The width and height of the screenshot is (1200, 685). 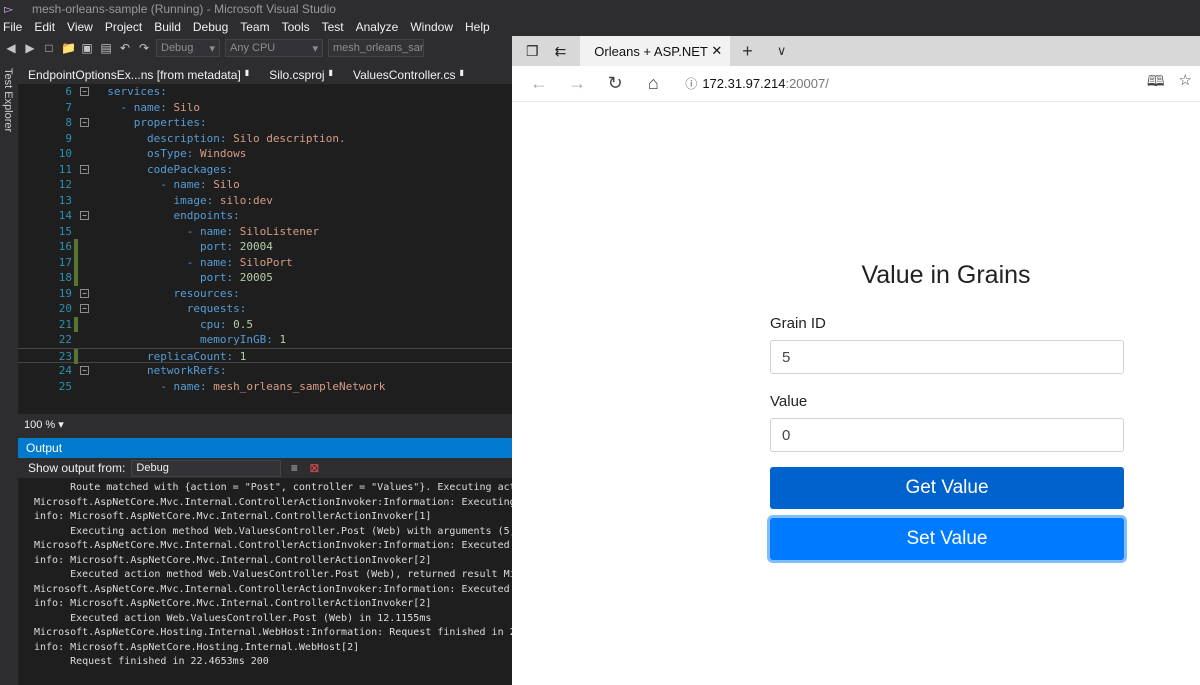 I want to click on editor-tab: ValuesController.cs ▮, so click(x=408, y=75).